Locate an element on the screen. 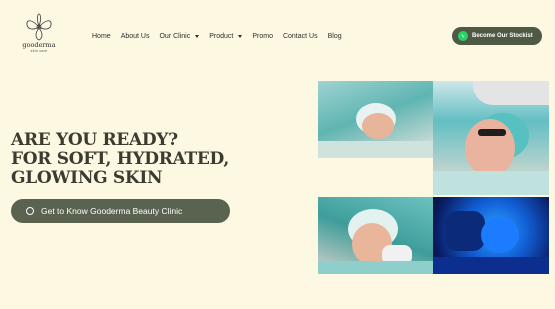 The image size is (555, 309). nav-label: Blog is located at coordinates (334, 36).